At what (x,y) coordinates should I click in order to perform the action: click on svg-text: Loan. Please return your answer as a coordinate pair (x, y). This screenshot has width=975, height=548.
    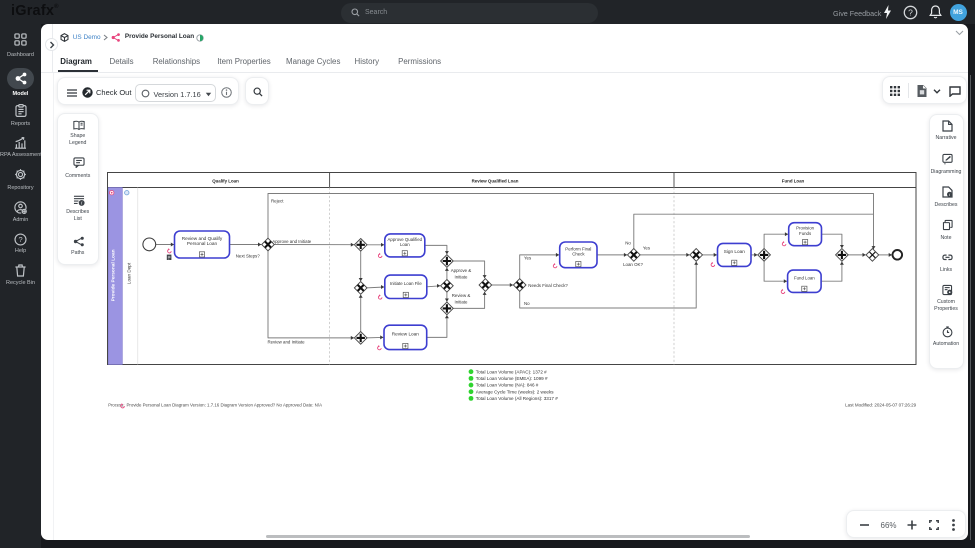
    Looking at the image, I should click on (405, 244).